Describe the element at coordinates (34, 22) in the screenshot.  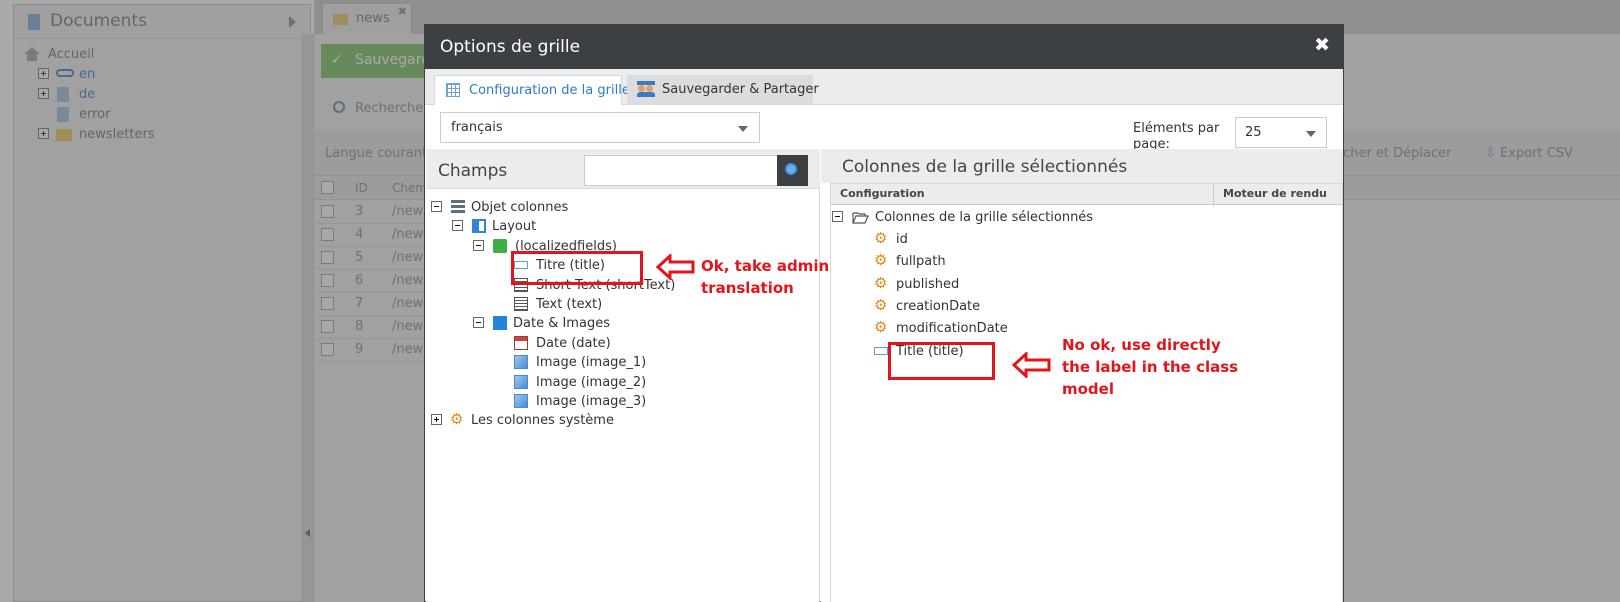
I see `document-icon` at that location.